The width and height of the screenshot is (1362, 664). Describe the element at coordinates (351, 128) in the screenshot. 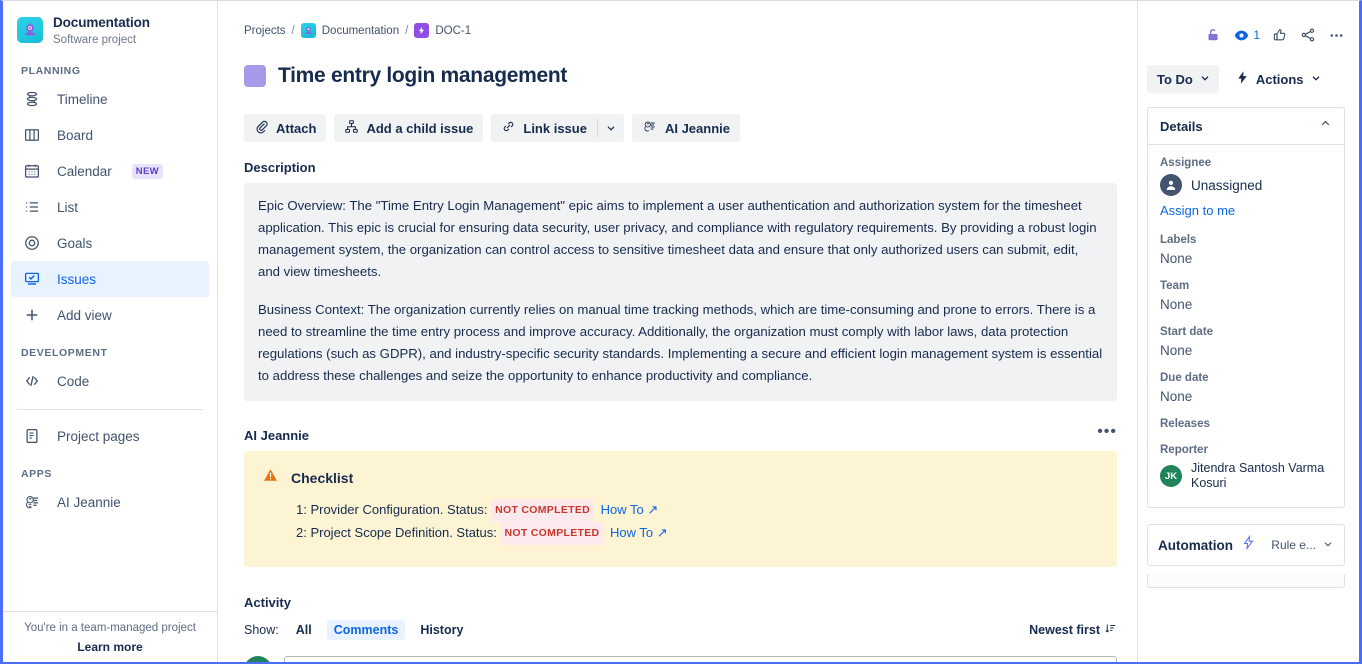

I see `child-issue-icon` at that location.